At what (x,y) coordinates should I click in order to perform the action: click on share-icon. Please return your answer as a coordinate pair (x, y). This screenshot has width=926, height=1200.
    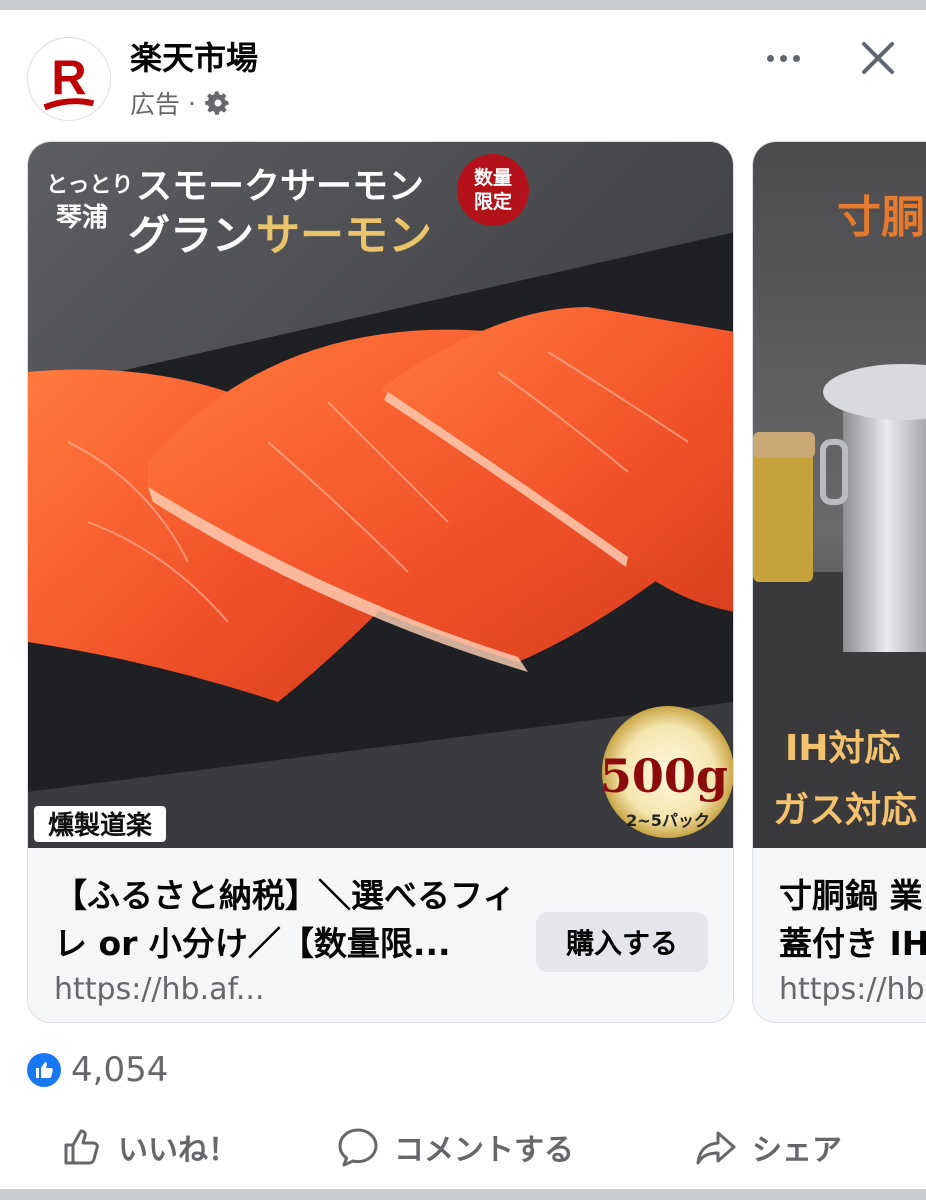
    Looking at the image, I should click on (716, 1148).